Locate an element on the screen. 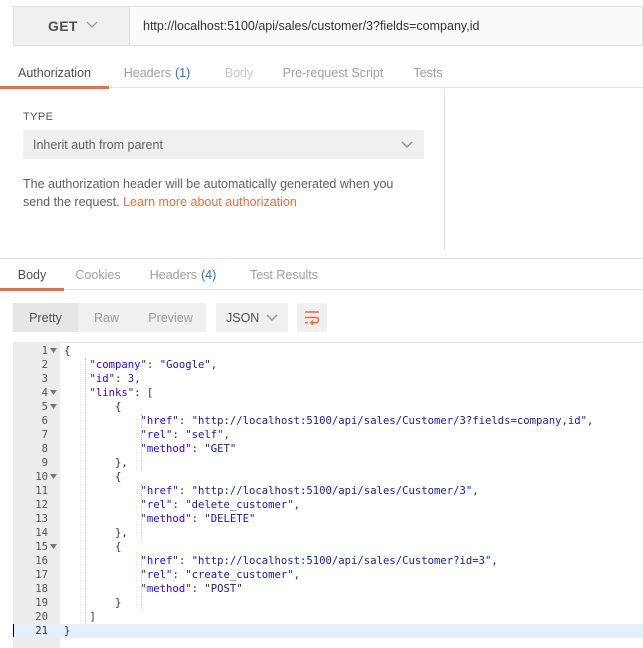 This screenshot has height=648, width=643. code-line: 15 { is located at coordinates (328, 547).